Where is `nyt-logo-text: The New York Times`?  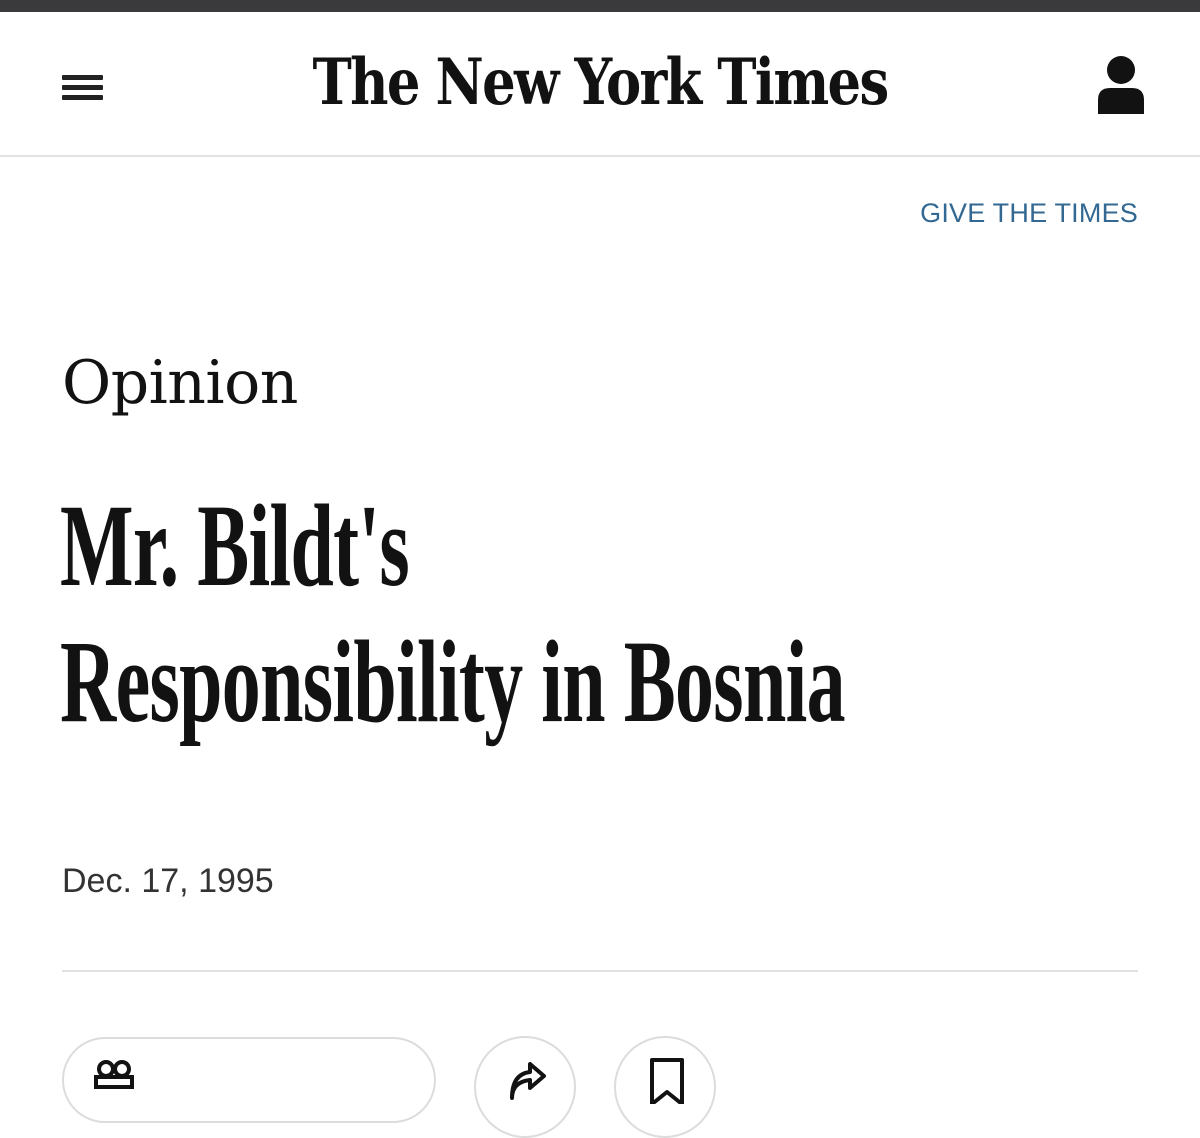 nyt-logo-text: The New York Times is located at coordinates (600, 82).